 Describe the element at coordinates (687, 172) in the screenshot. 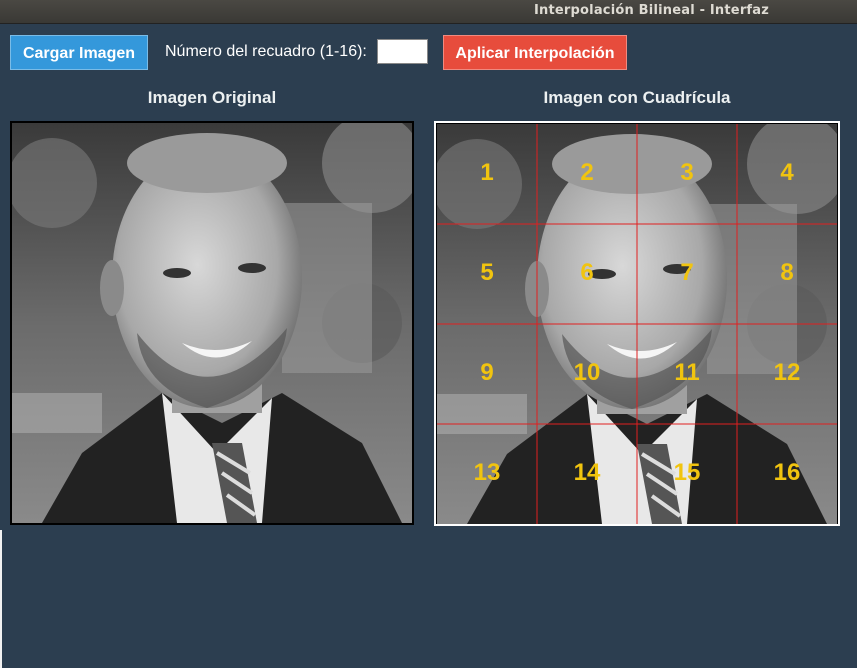

I see `grid-cell-number: 3` at that location.